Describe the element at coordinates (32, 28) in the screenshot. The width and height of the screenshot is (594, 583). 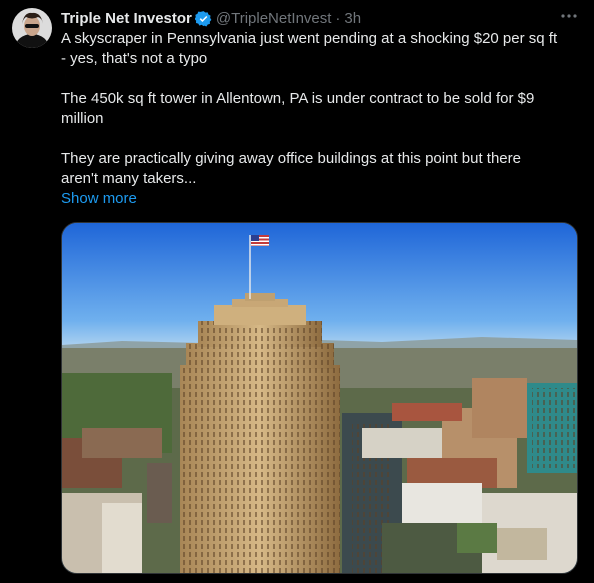
I see `avatar` at that location.